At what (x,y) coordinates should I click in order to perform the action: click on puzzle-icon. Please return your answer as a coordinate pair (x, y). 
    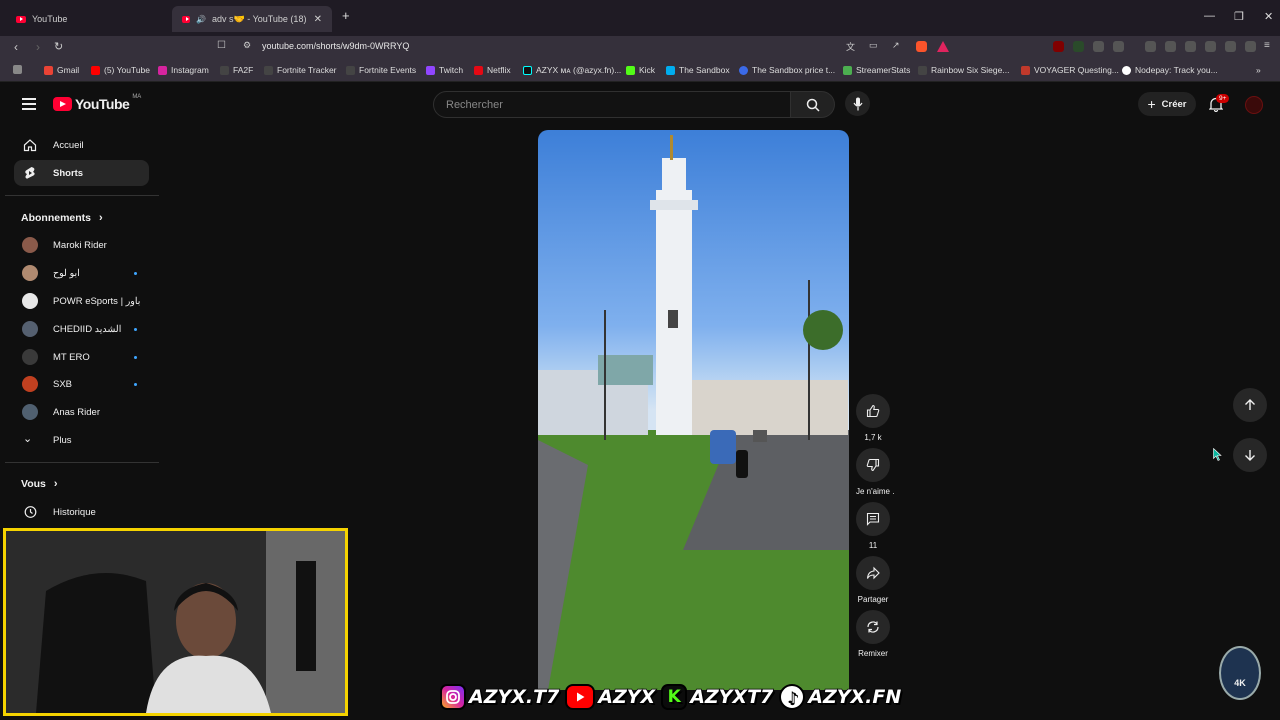
    Looking at the image, I should click on (1098, 46).